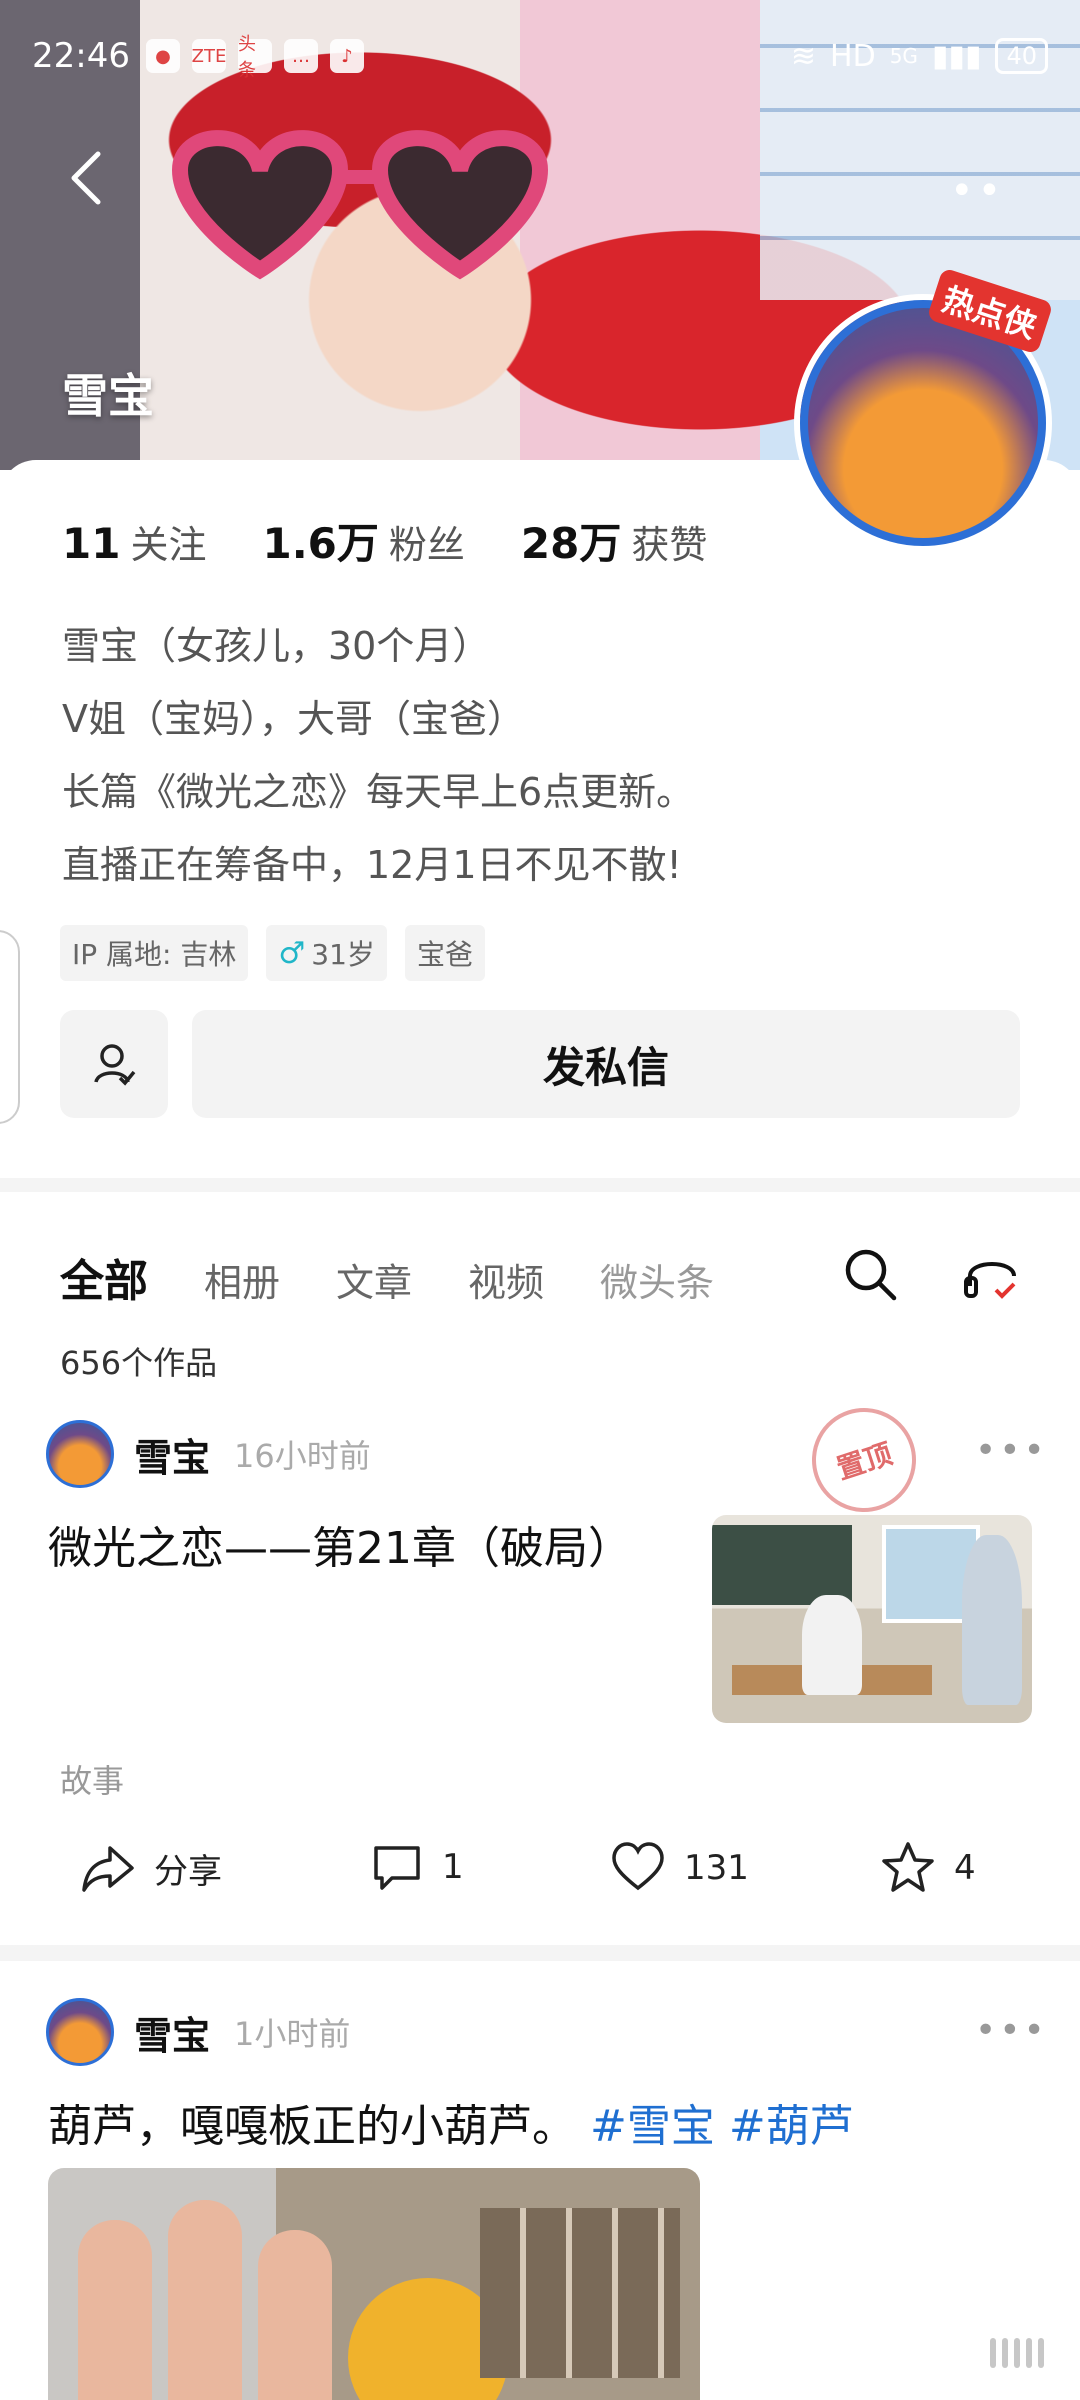  I want to click on post-category: 故事, so click(92, 1781).